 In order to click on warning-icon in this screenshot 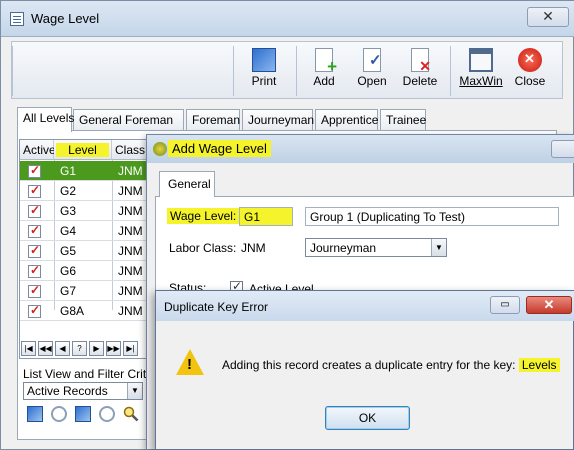, I will do `click(190, 362)`.